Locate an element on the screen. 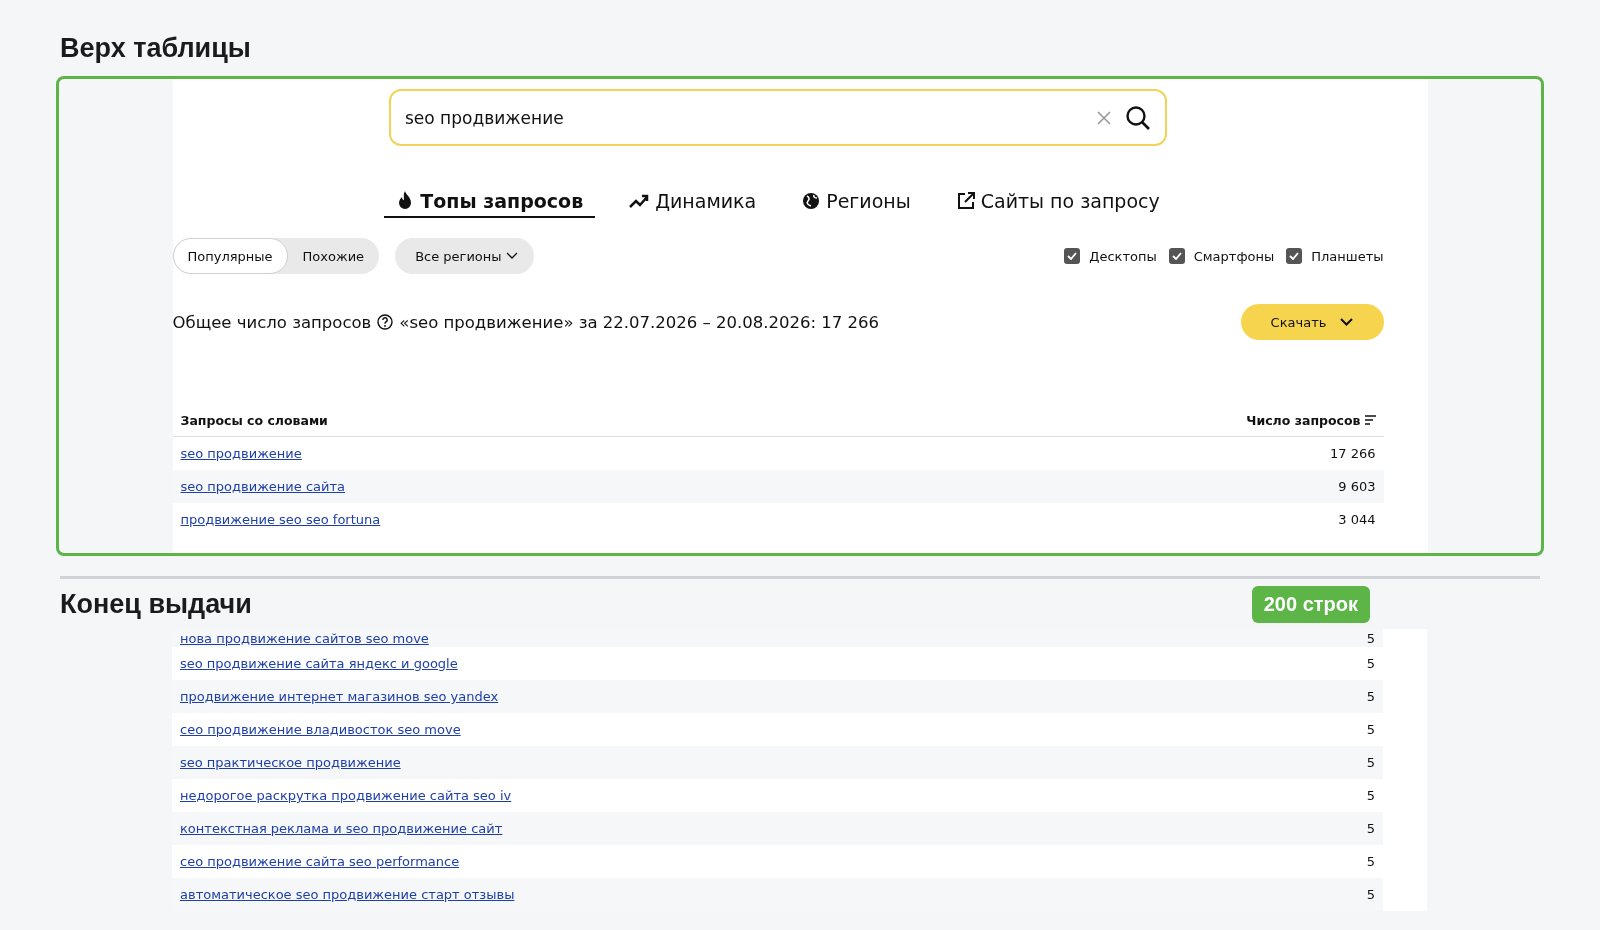 The image size is (1600, 930). summary-text: «seo продвижение» за 22.07.2026 – 20.08.2026: 17 266 is located at coordinates (639, 322).